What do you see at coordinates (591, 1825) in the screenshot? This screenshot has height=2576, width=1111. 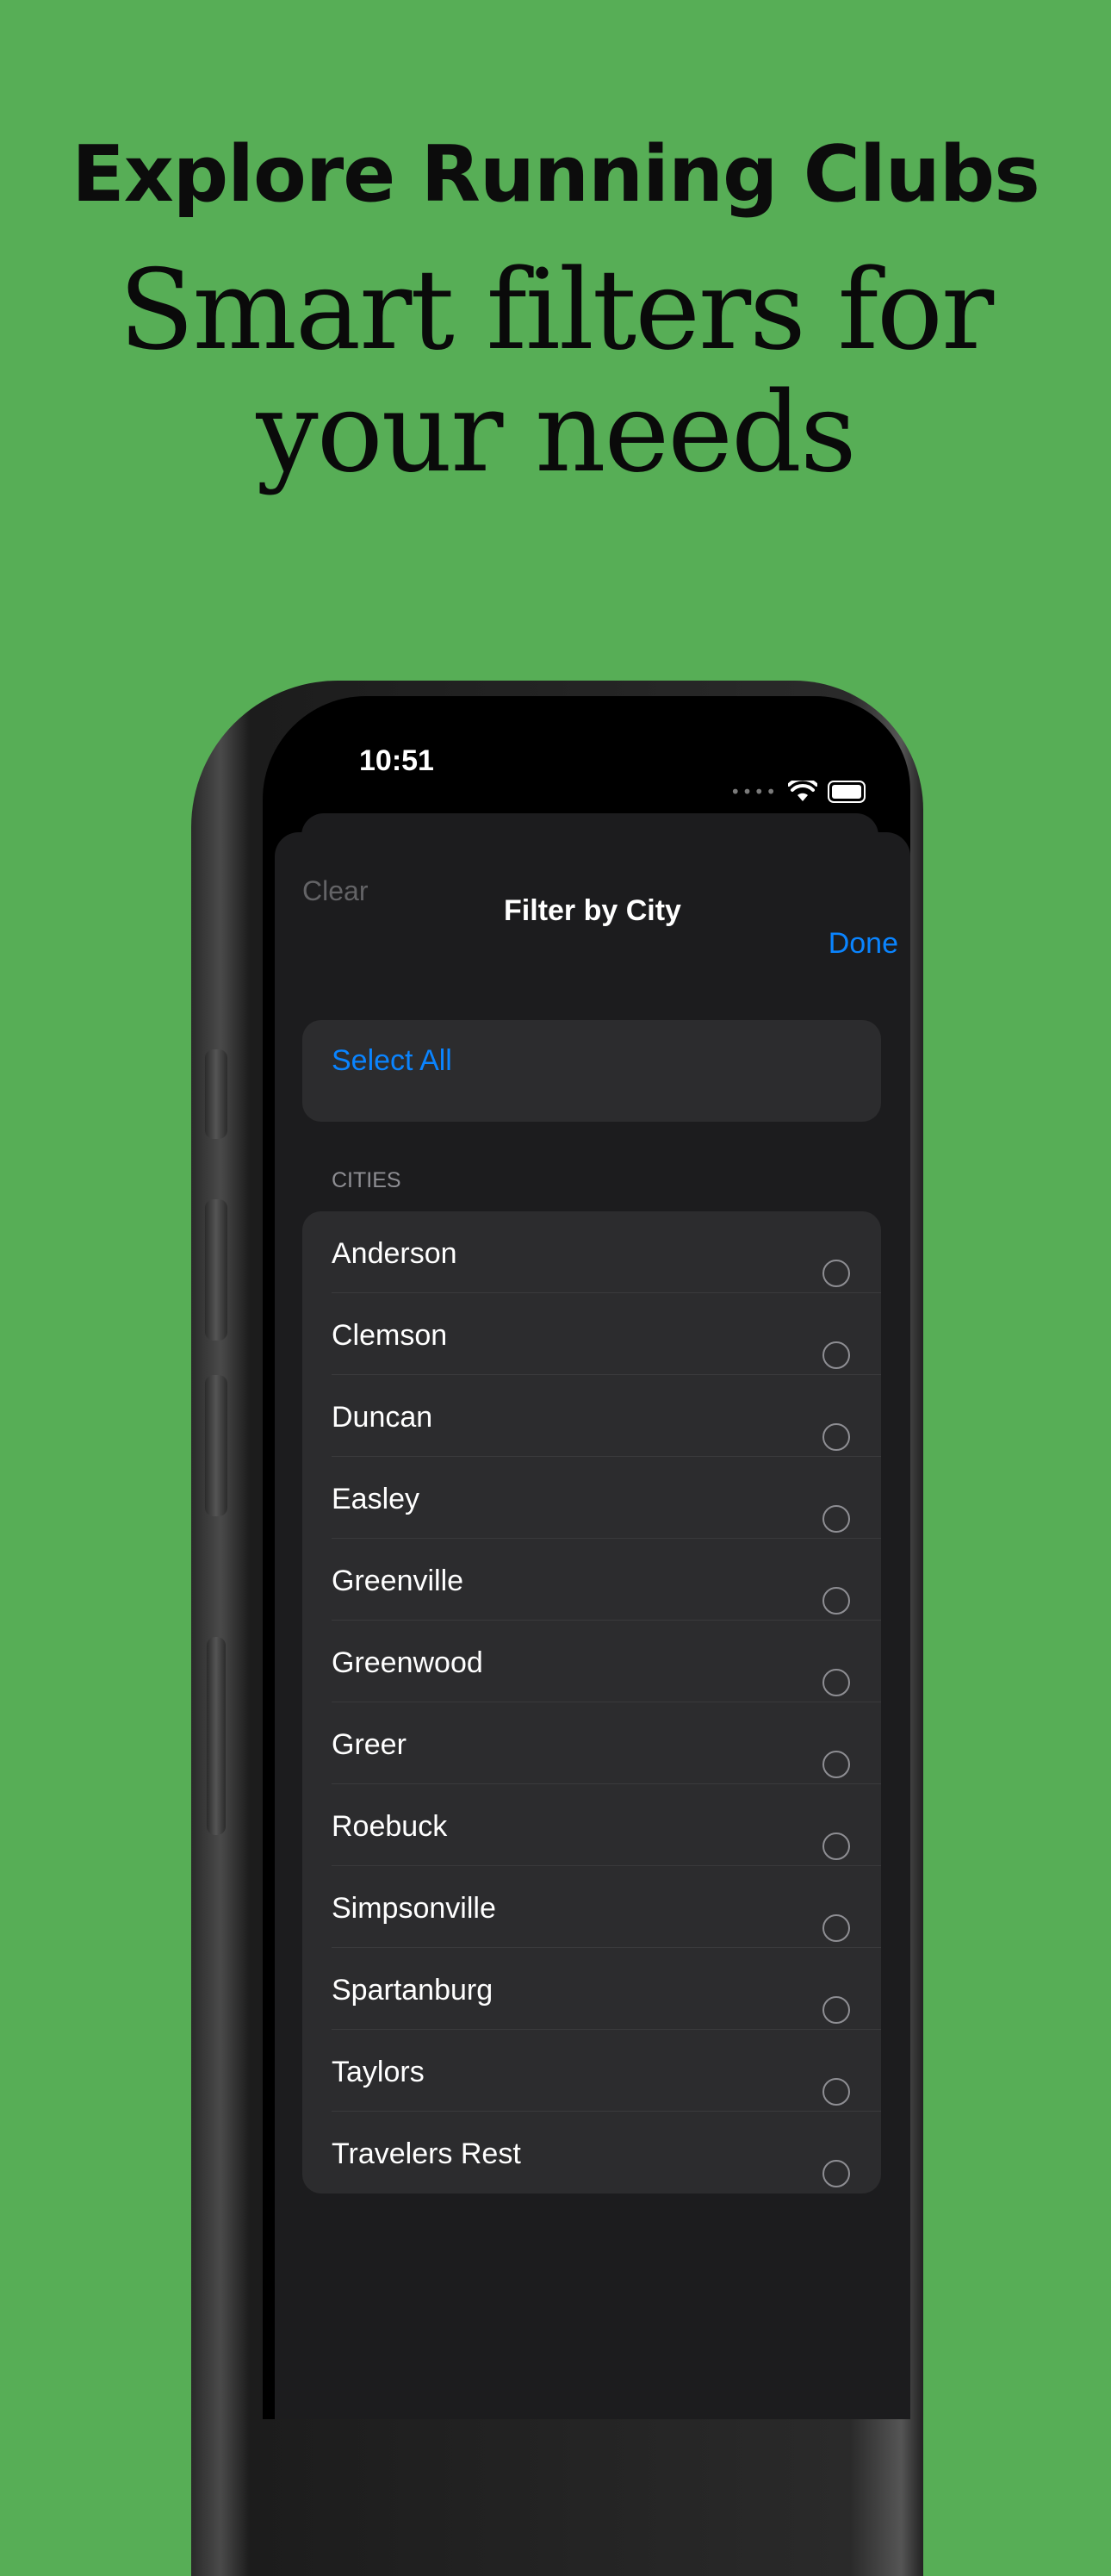 I see `city-row-roebuck: Roebuck` at bounding box center [591, 1825].